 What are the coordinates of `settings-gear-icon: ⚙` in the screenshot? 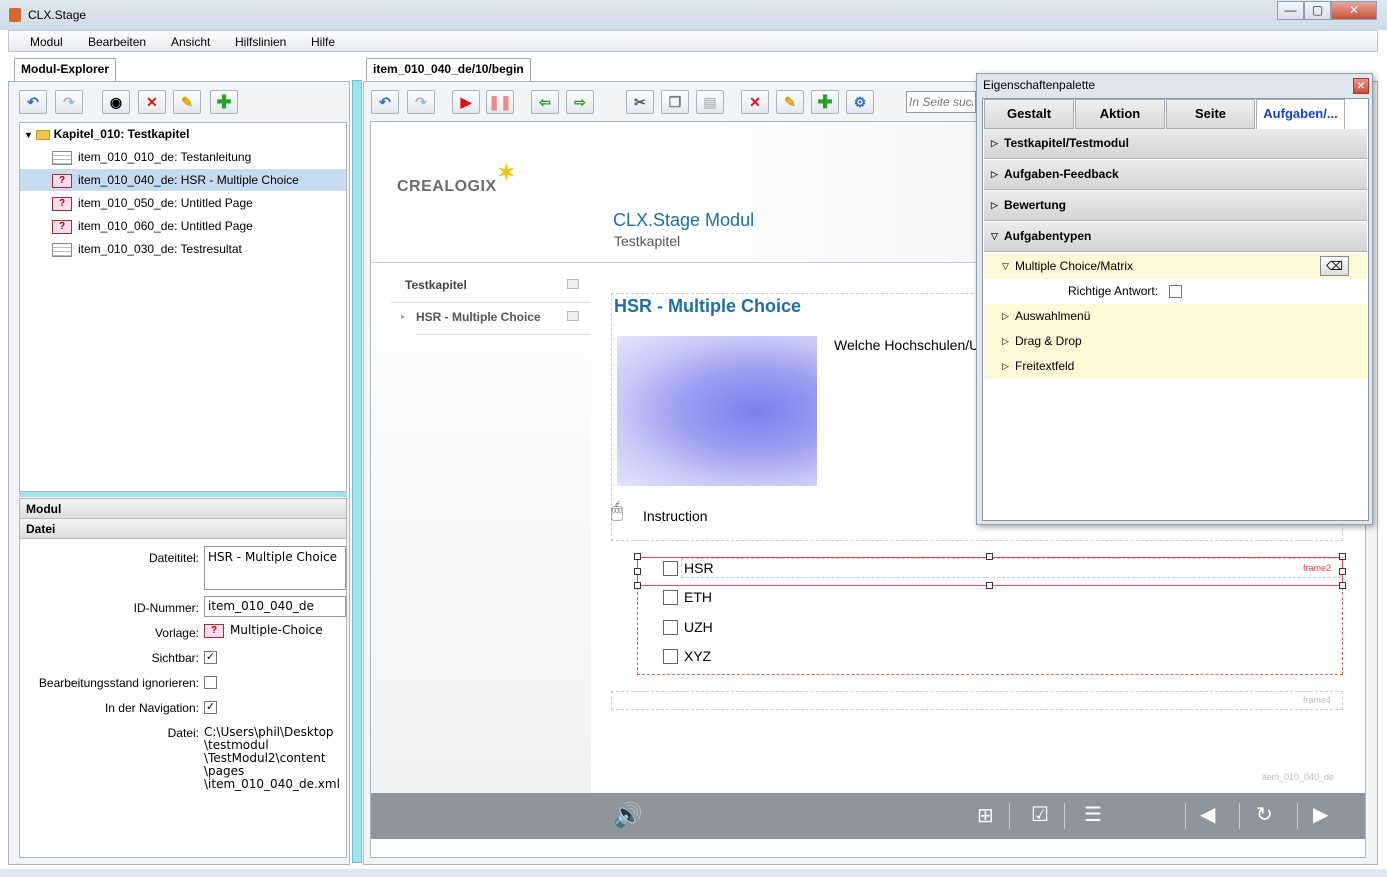 It's located at (860, 102).